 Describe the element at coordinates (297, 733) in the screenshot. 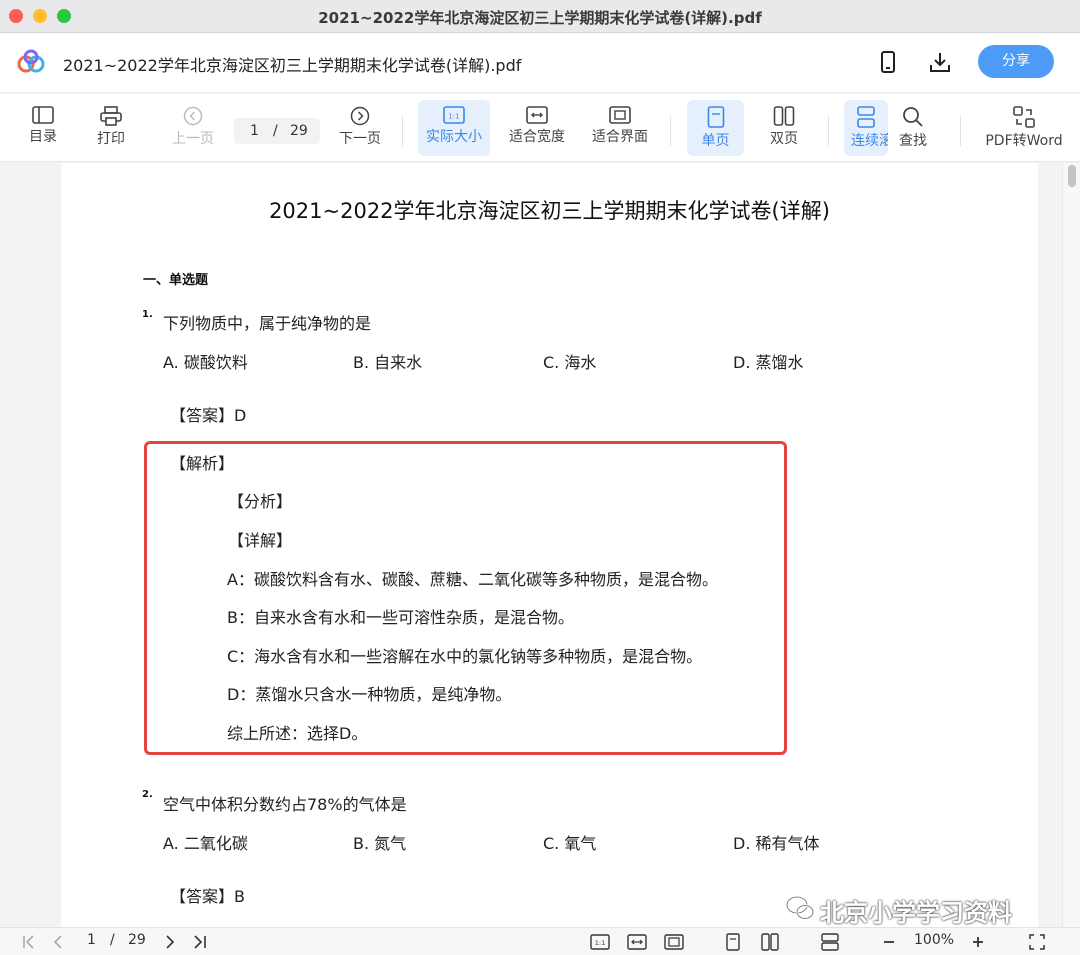

I see `analysis-line: 综上所述：选择D。` at that location.